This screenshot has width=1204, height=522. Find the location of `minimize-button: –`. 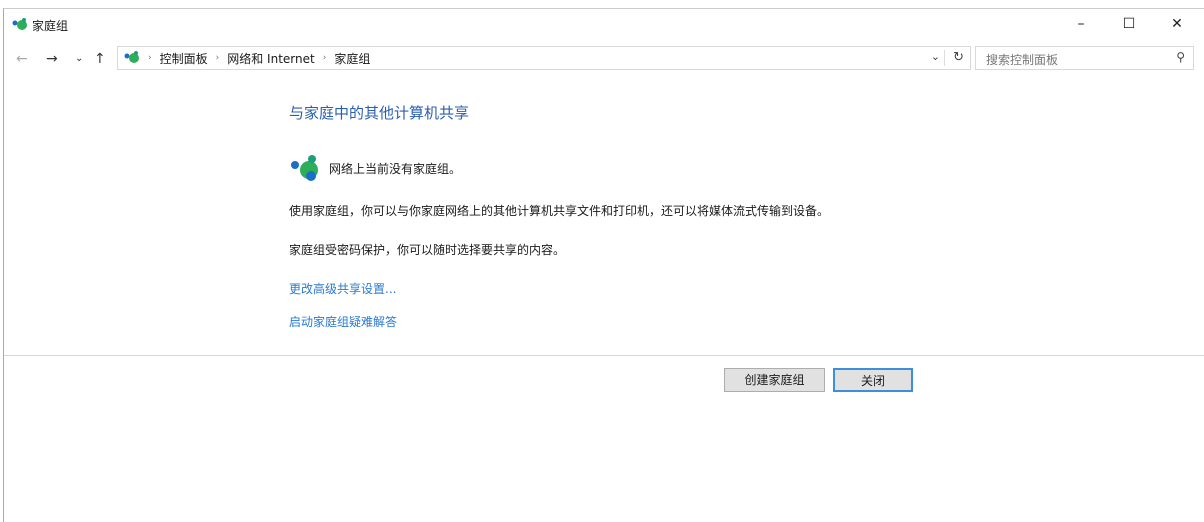

minimize-button: – is located at coordinates (1081, 24).